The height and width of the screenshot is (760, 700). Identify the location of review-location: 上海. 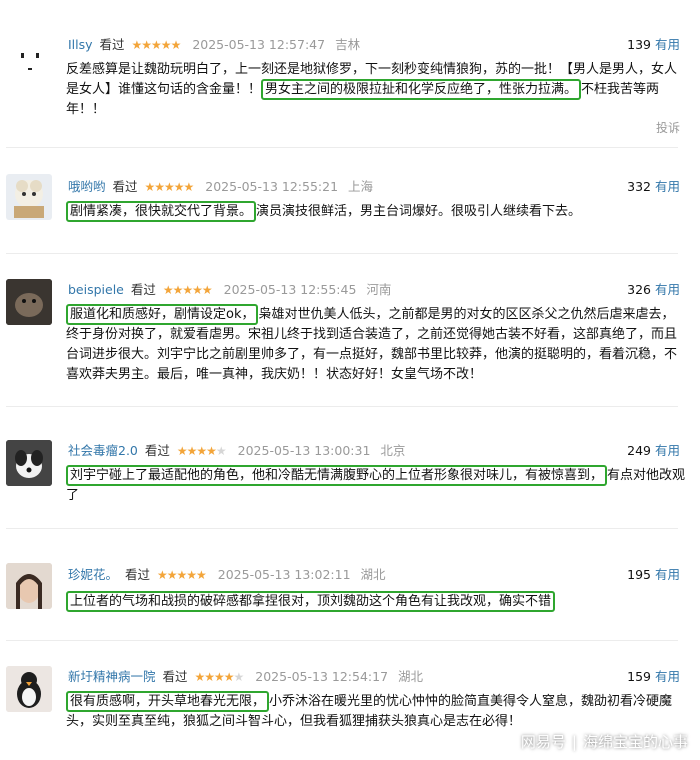
(361, 186).